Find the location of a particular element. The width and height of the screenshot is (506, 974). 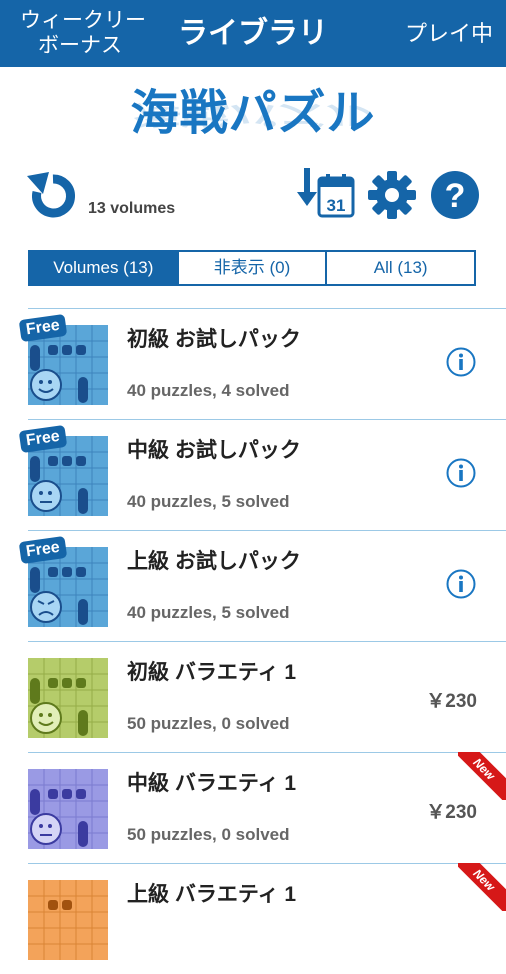

app-logo: 海戦パズル 海戦パズル is located at coordinates (253, 114).